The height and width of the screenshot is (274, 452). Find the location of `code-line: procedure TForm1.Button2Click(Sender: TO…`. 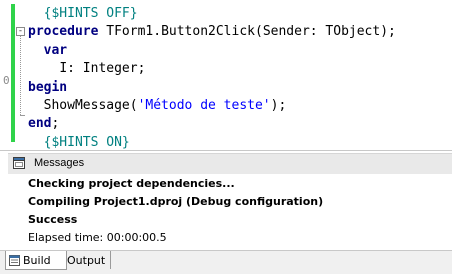

code-line: procedure TForm1.Button2Click(Sender: TO… is located at coordinates (212, 32).